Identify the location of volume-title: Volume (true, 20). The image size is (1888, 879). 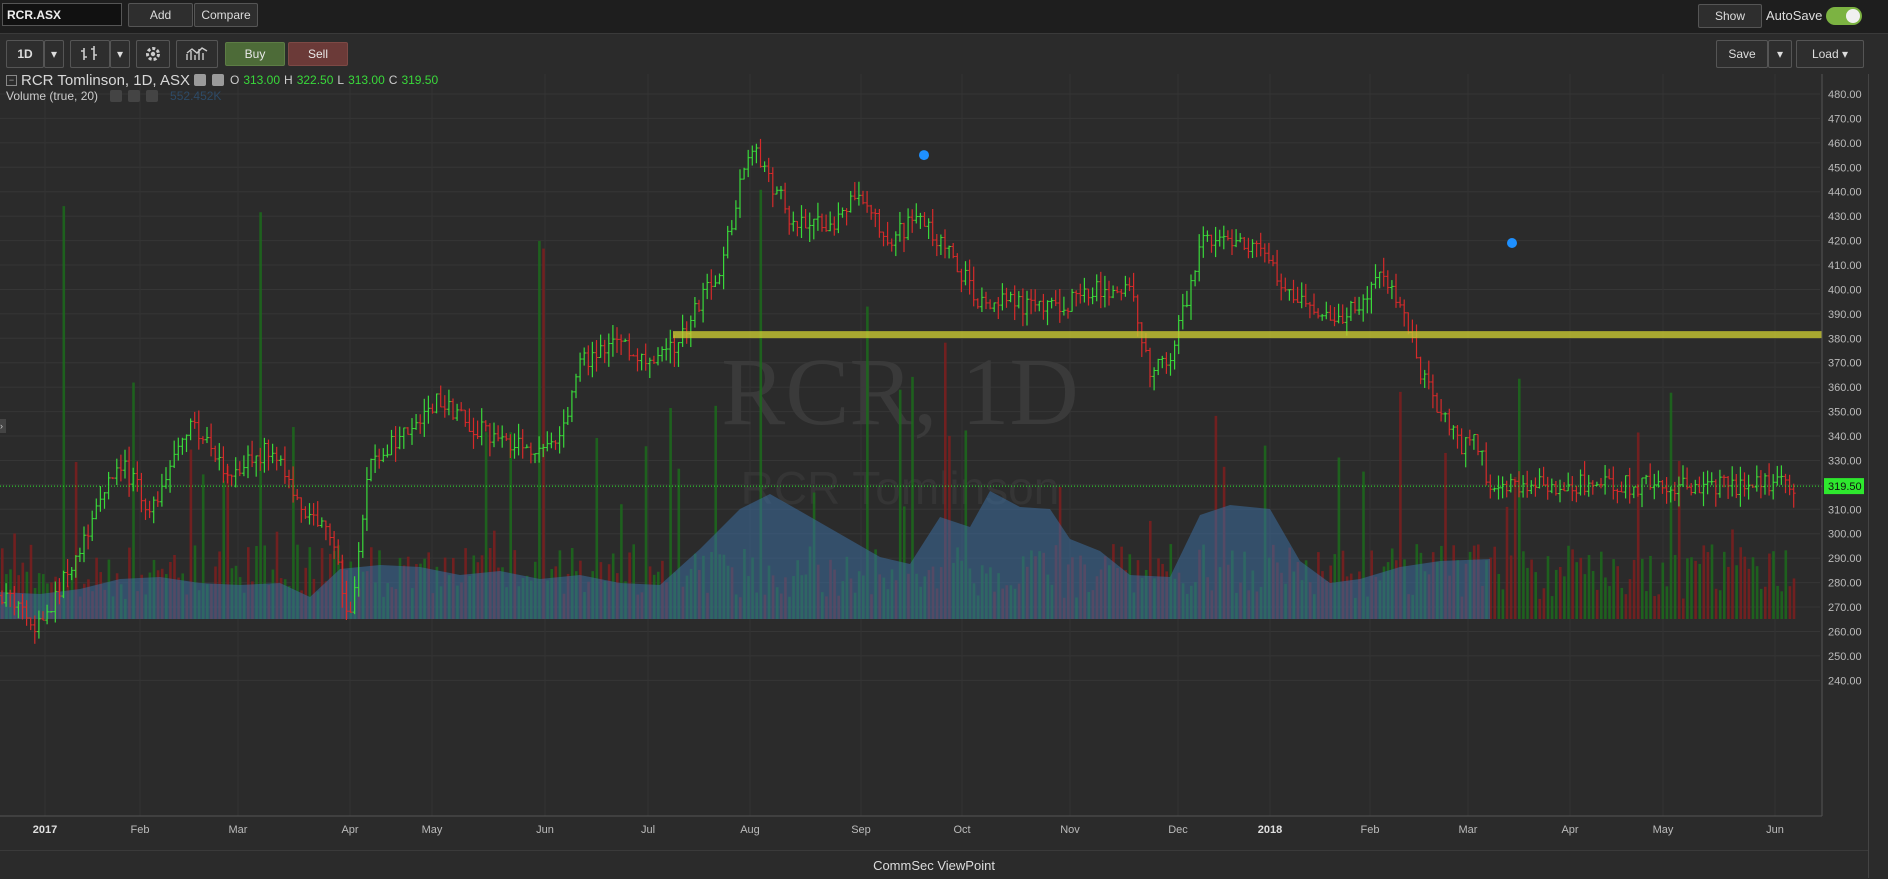
(52, 96).